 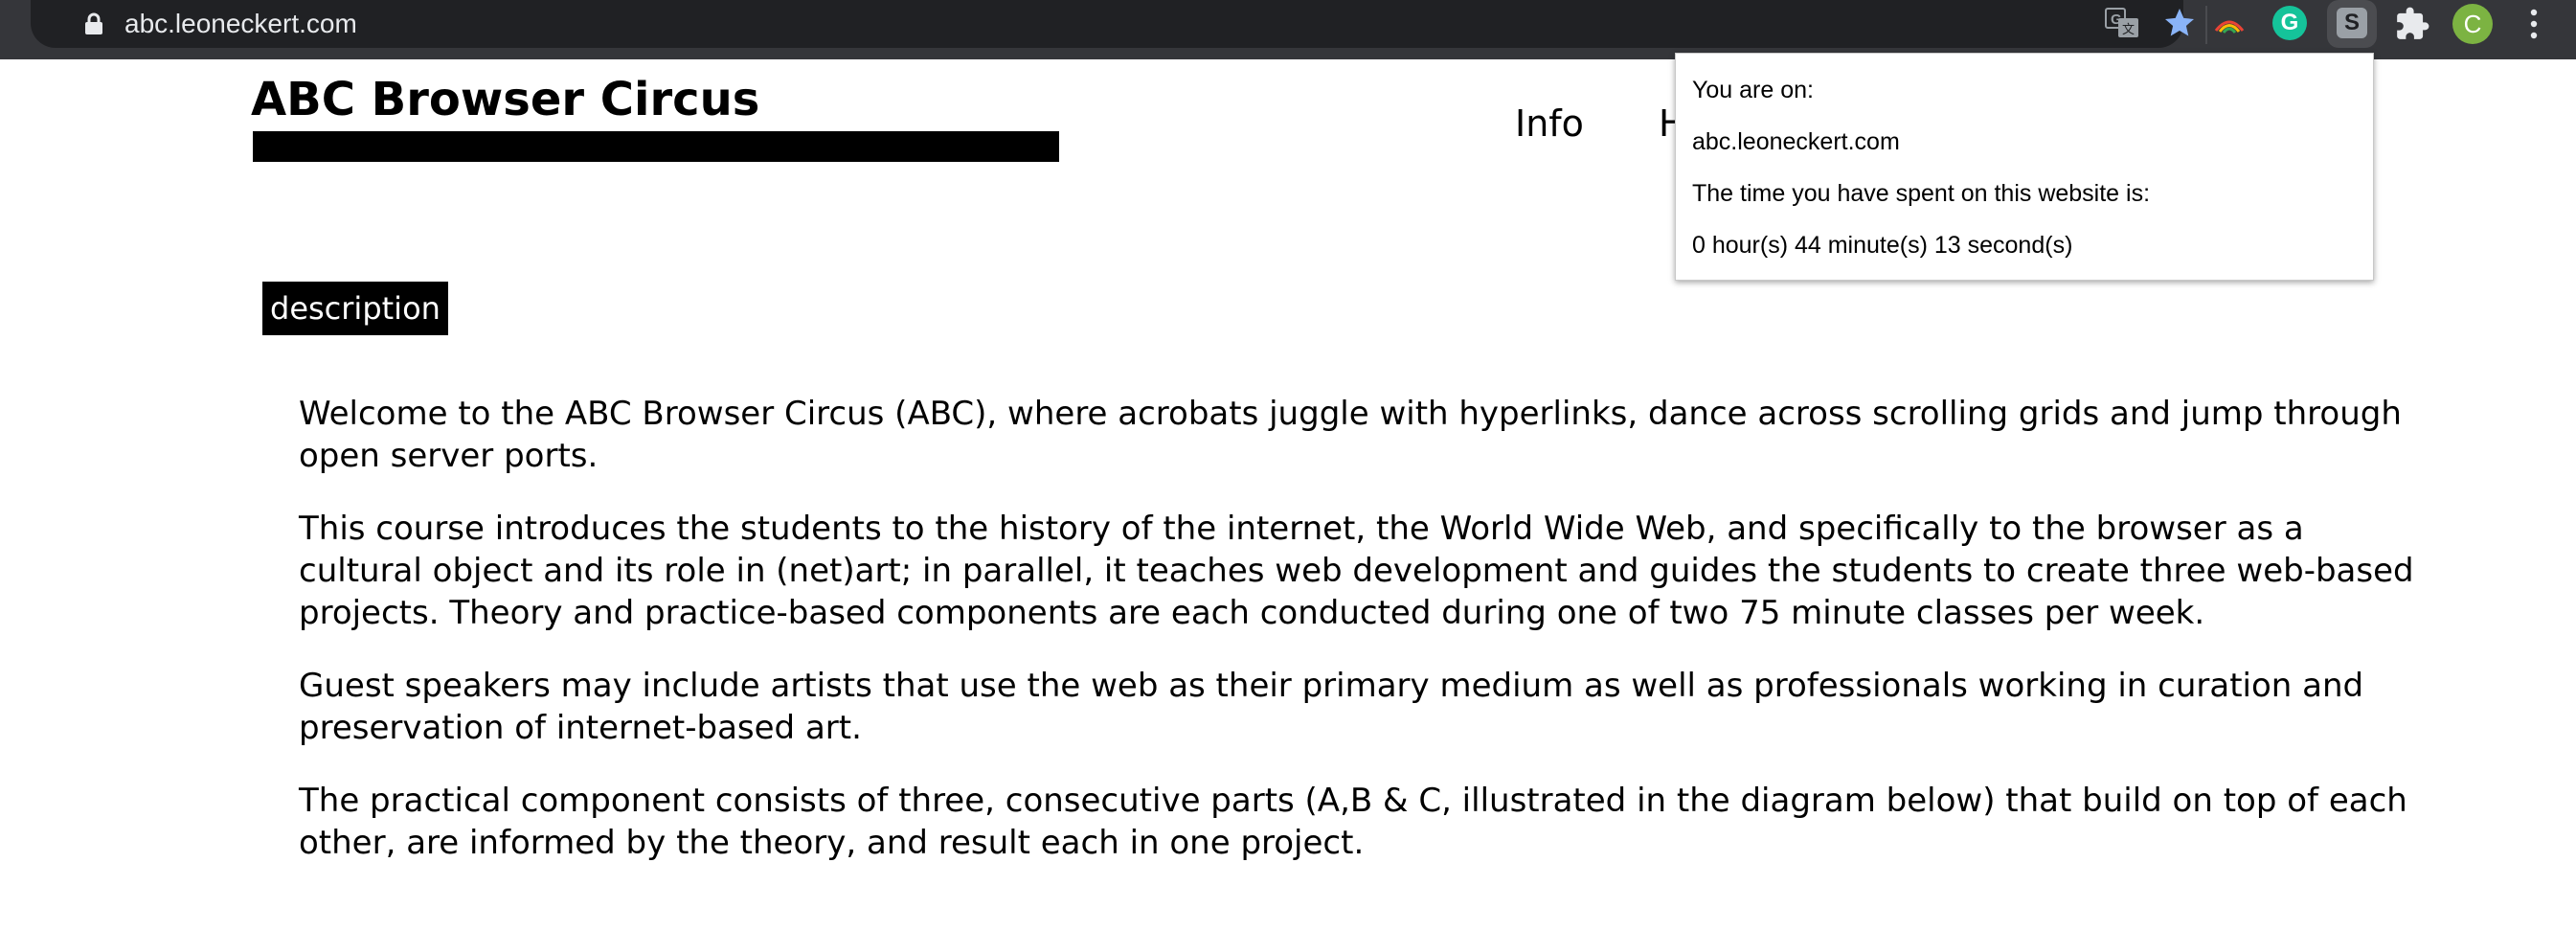 What do you see at coordinates (2534, 24) in the screenshot?
I see `more-options-icon` at bounding box center [2534, 24].